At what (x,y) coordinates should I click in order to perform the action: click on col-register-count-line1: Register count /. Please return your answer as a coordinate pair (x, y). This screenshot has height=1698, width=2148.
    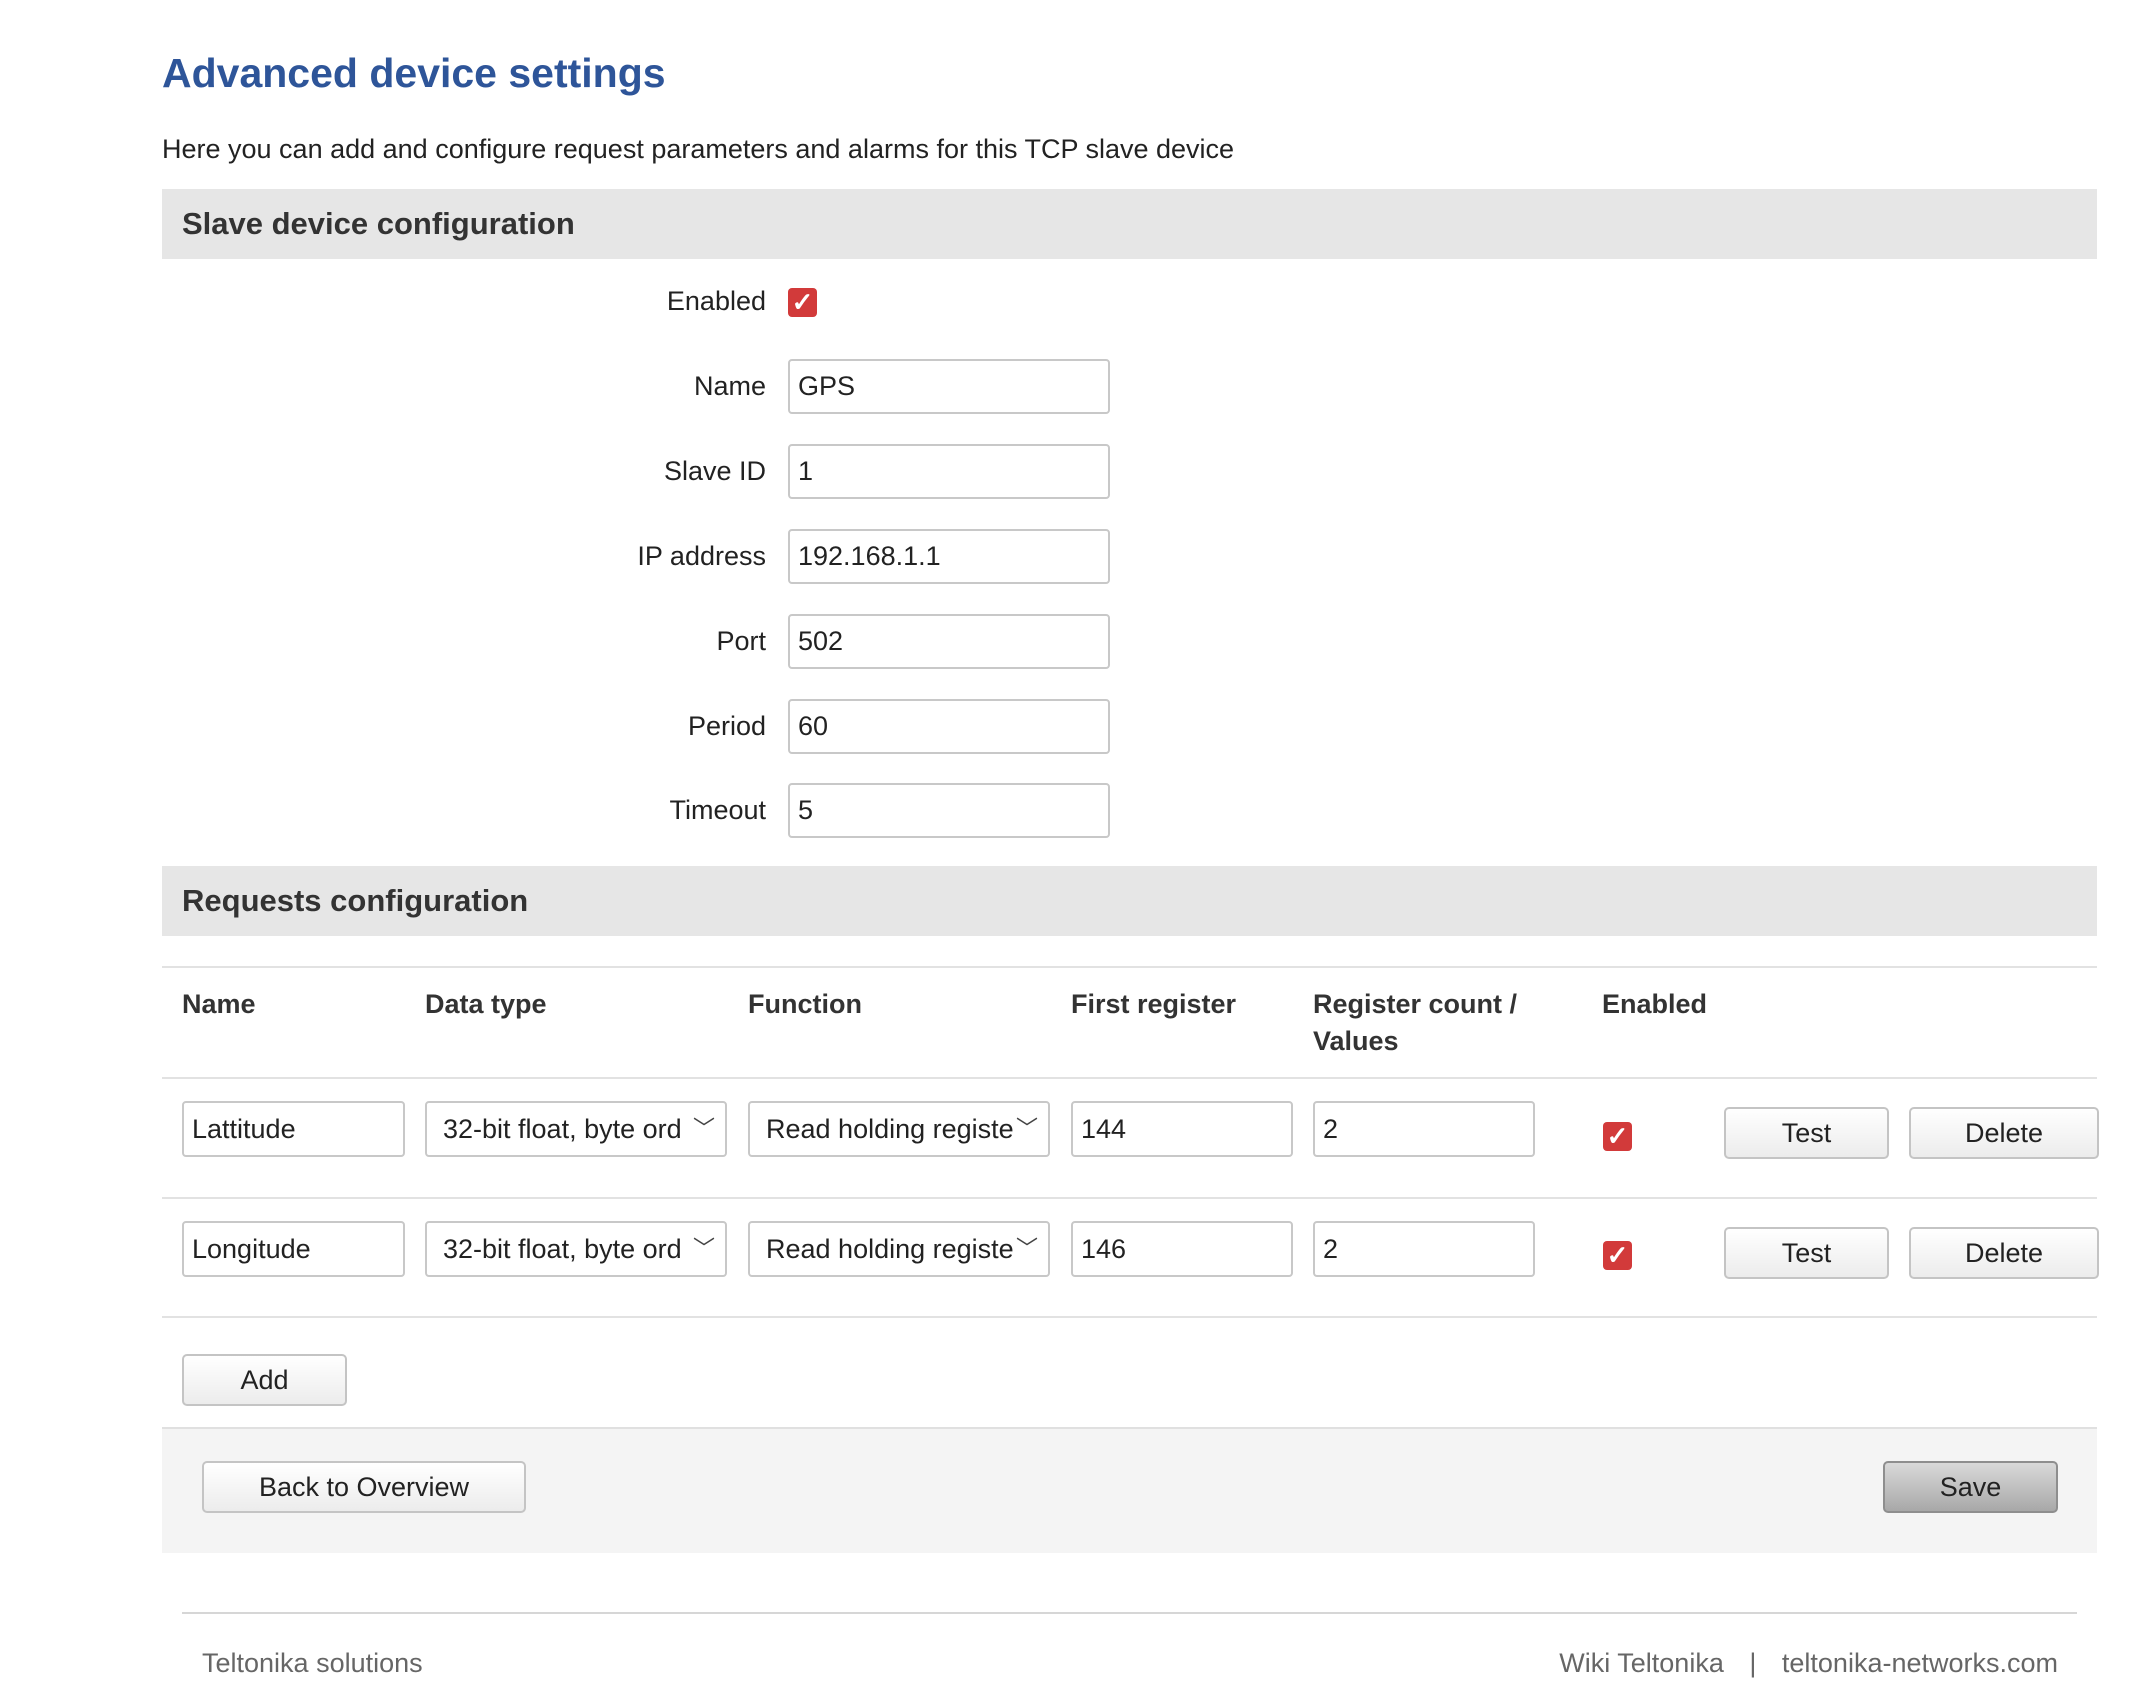
    Looking at the image, I should click on (1415, 1004).